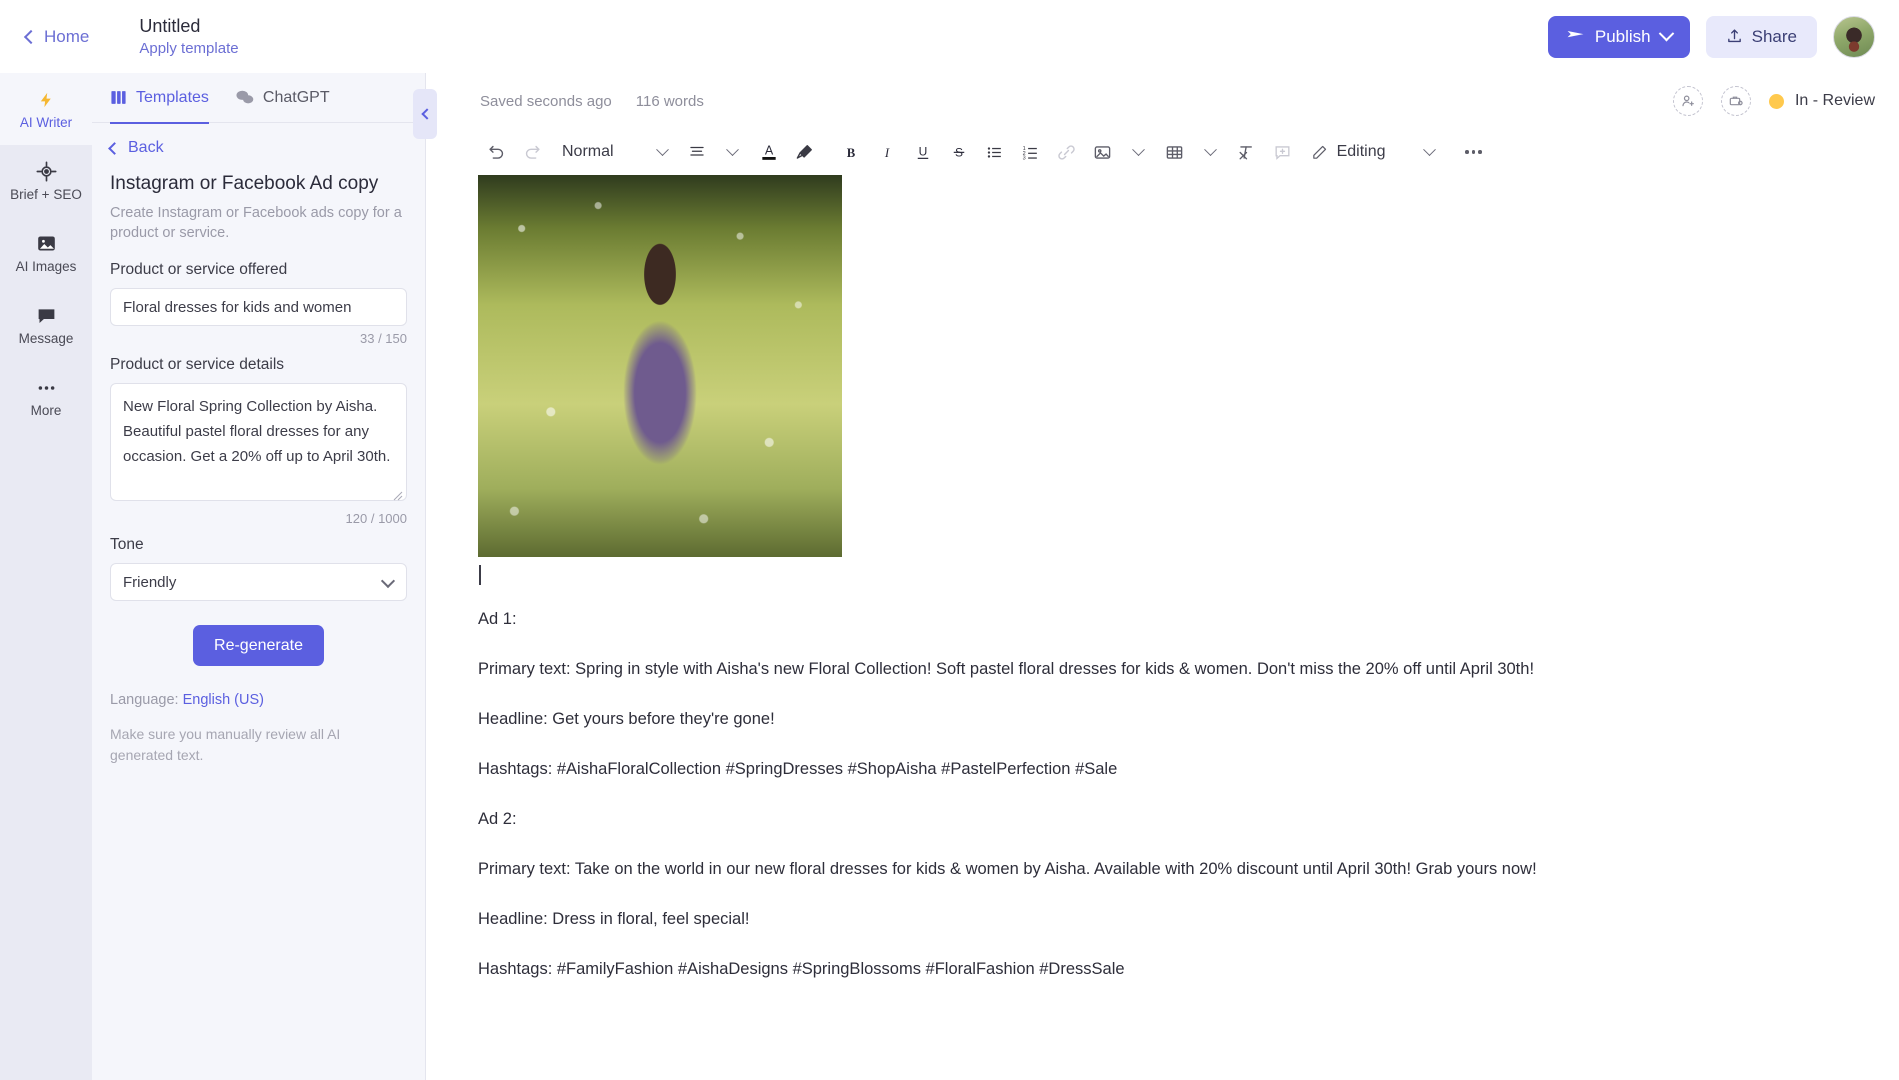  What do you see at coordinates (46, 181) in the screenshot?
I see `sidebar-item-brief-seo: Brief + SEO` at bounding box center [46, 181].